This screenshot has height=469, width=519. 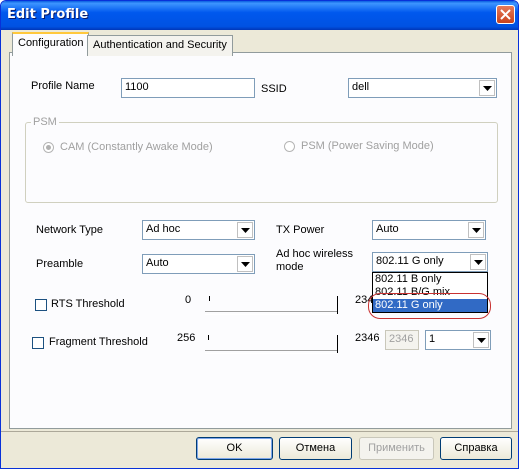 What do you see at coordinates (315, 448) in the screenshot?
I see `cancel-button: Отмена` at bounding box center [315, 448].